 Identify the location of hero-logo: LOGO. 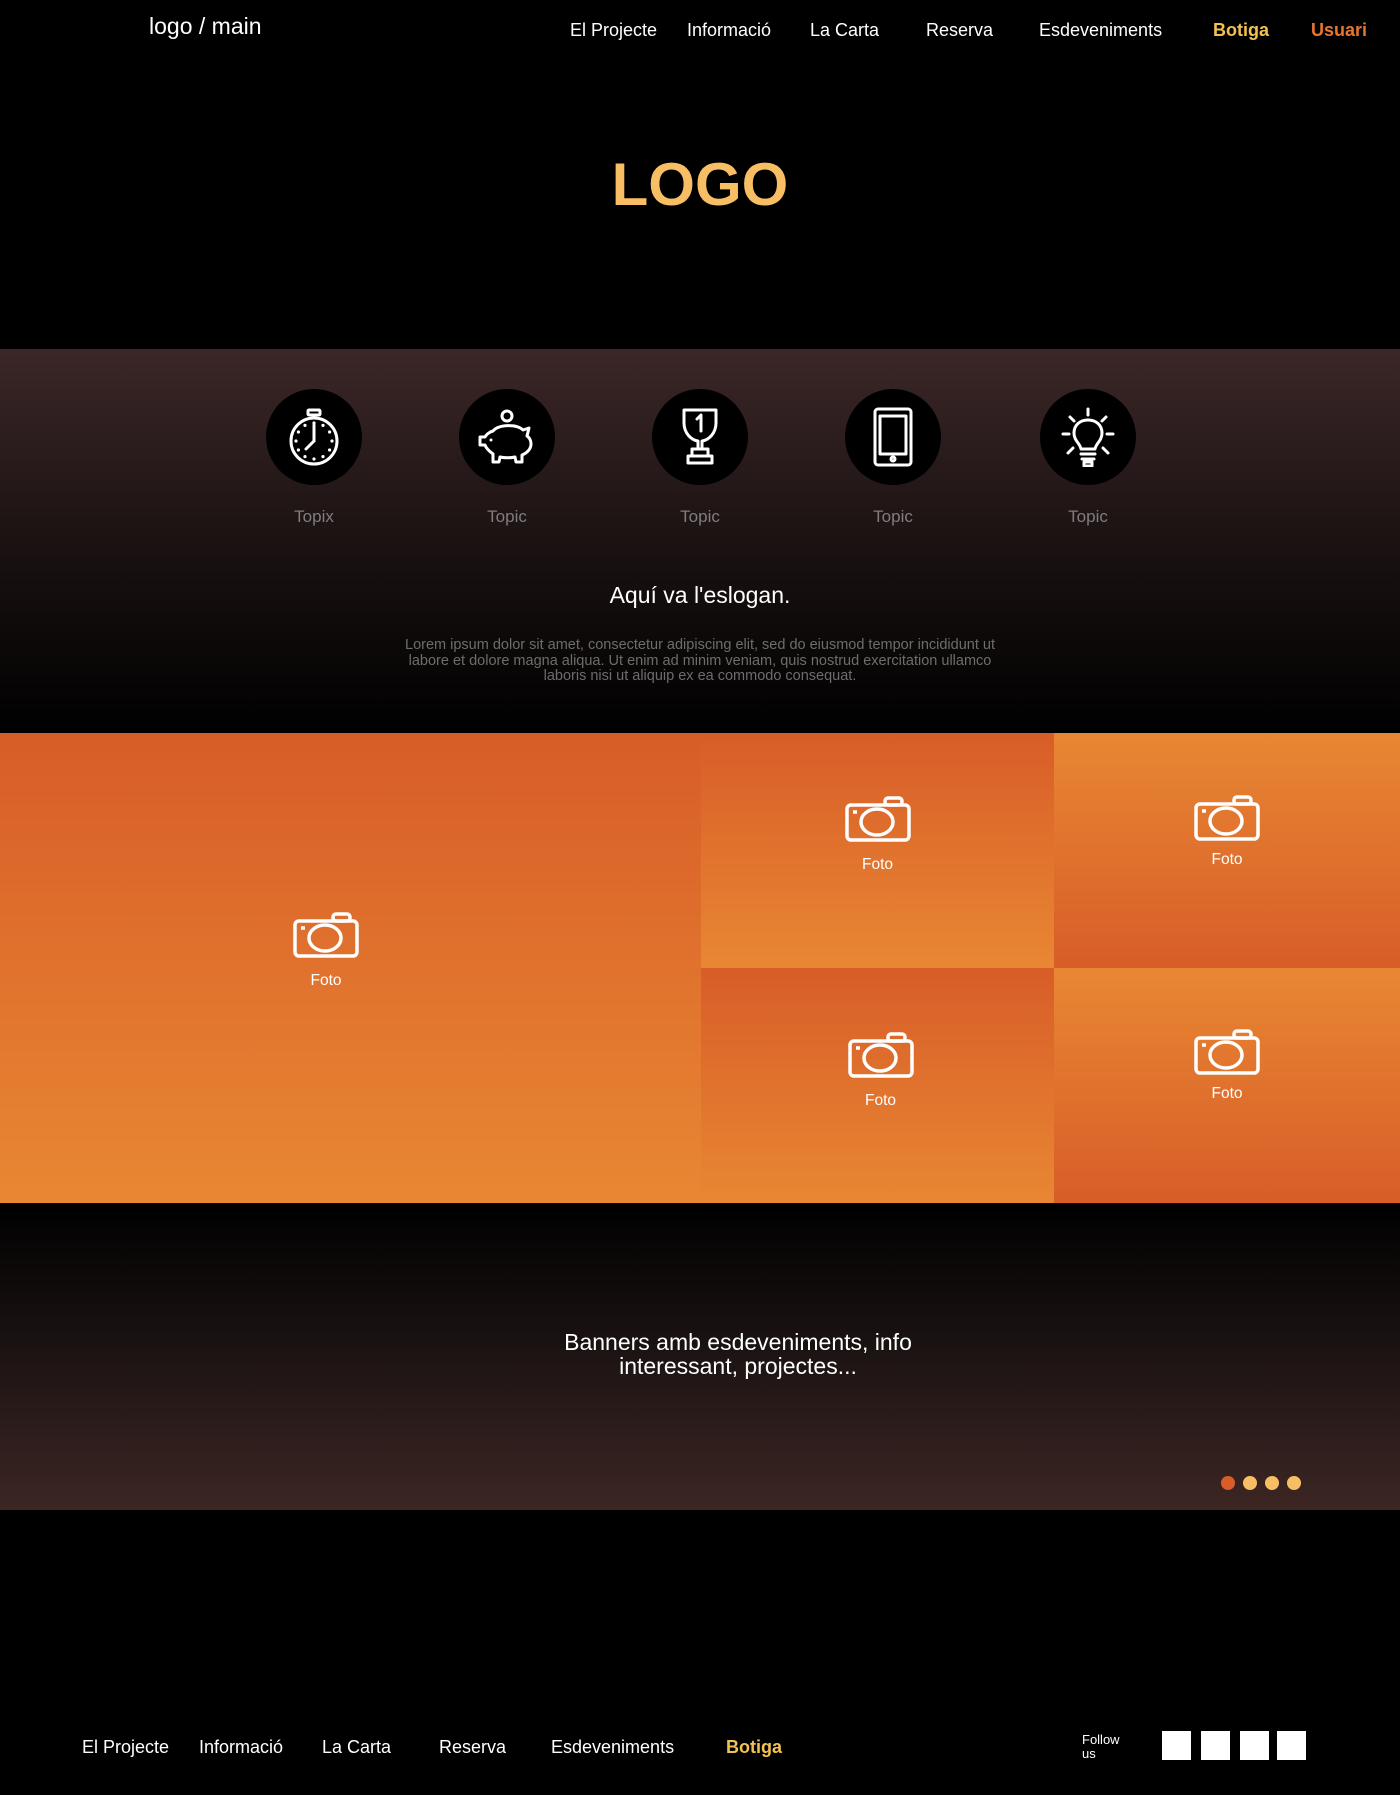
(700, 184).